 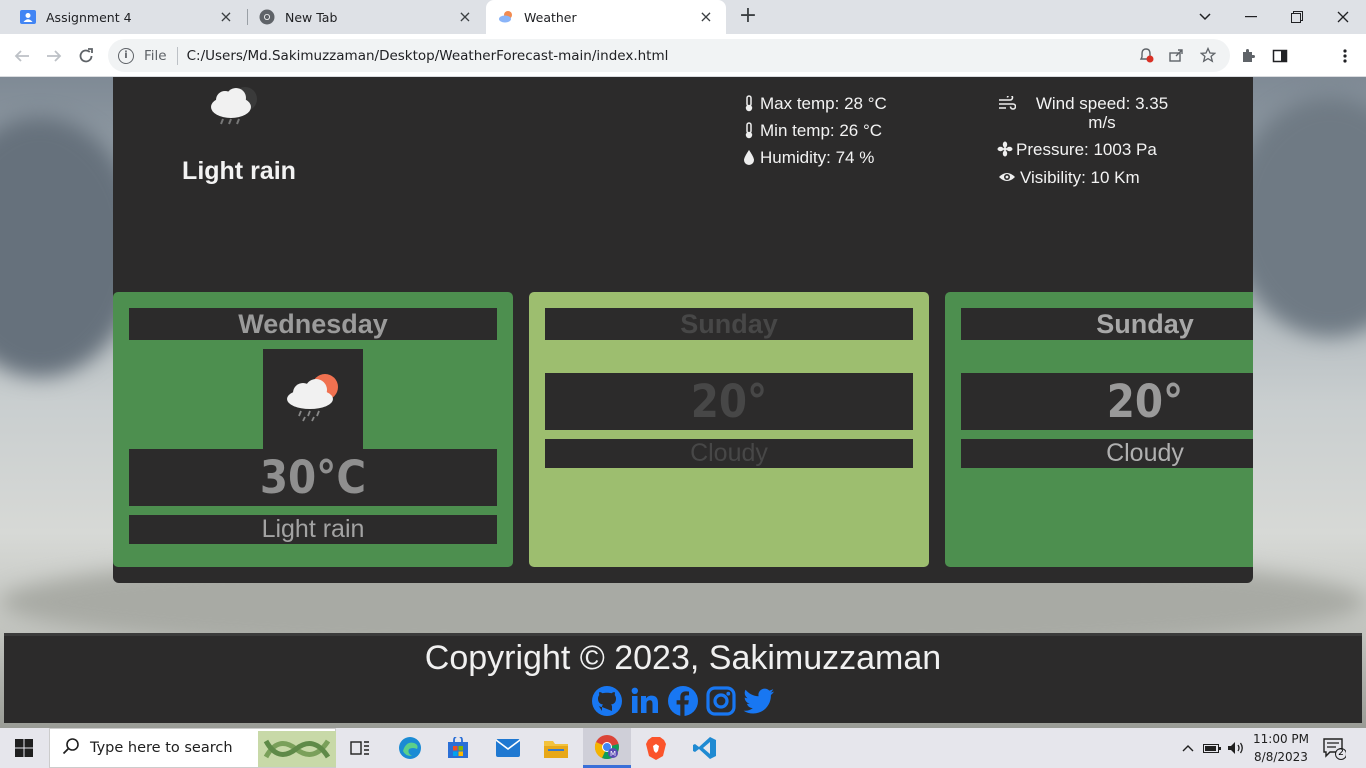 What do you see at coordinates (1281, 739) in the screenshot?
I see `clock-time: 11:00 PM` at bounding box center [1281, 739].